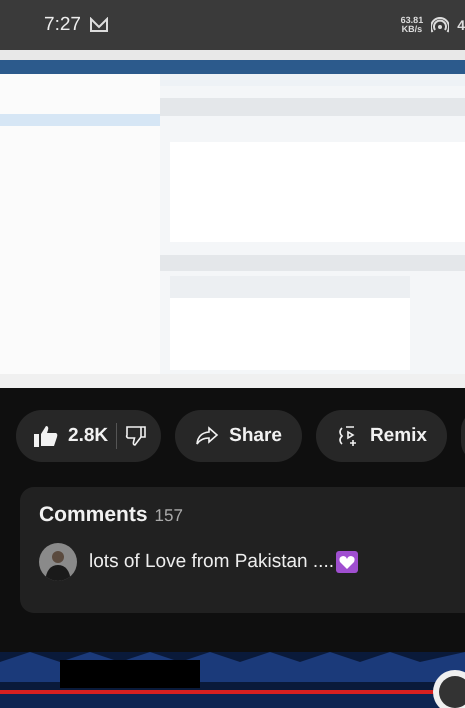  What do you see at coordinates (381, 436) in the screenshot?
I see `remix-button: Remix` at bounding box center [381, 436].